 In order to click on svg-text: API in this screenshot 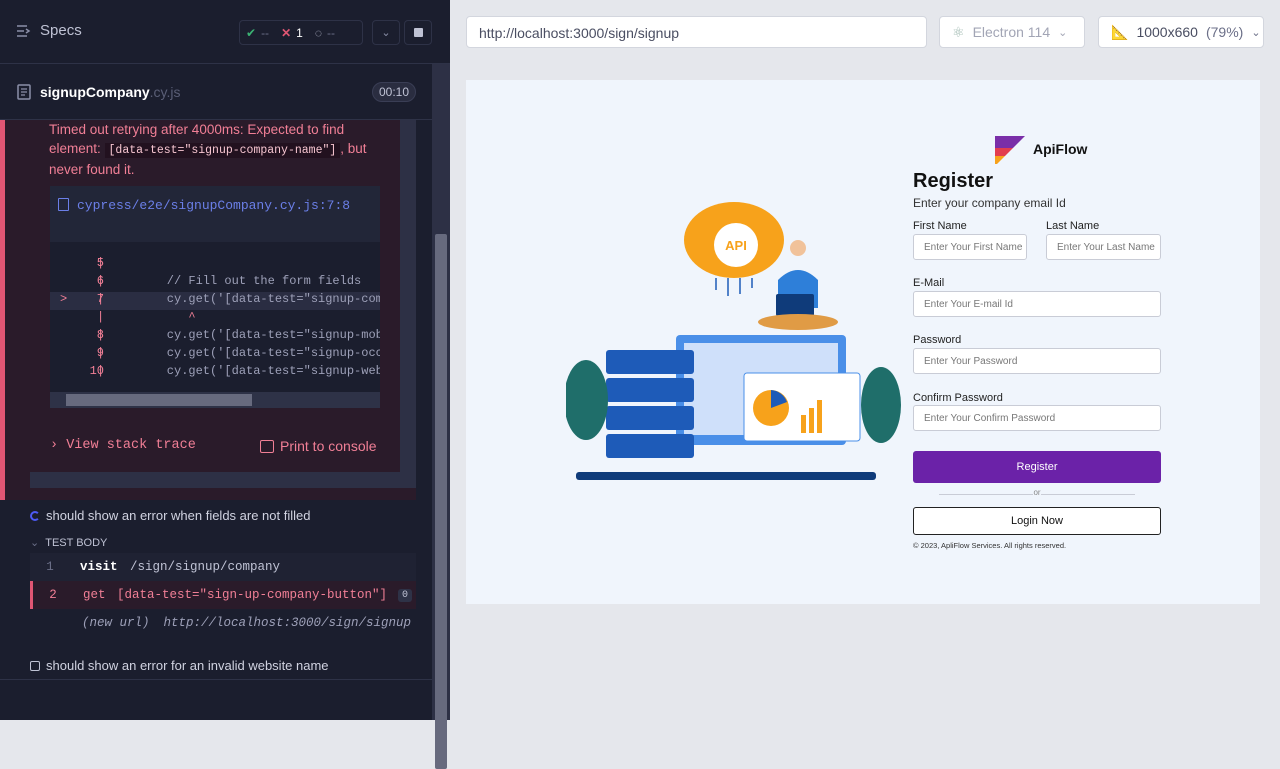, I will do `click(736, 245)`.